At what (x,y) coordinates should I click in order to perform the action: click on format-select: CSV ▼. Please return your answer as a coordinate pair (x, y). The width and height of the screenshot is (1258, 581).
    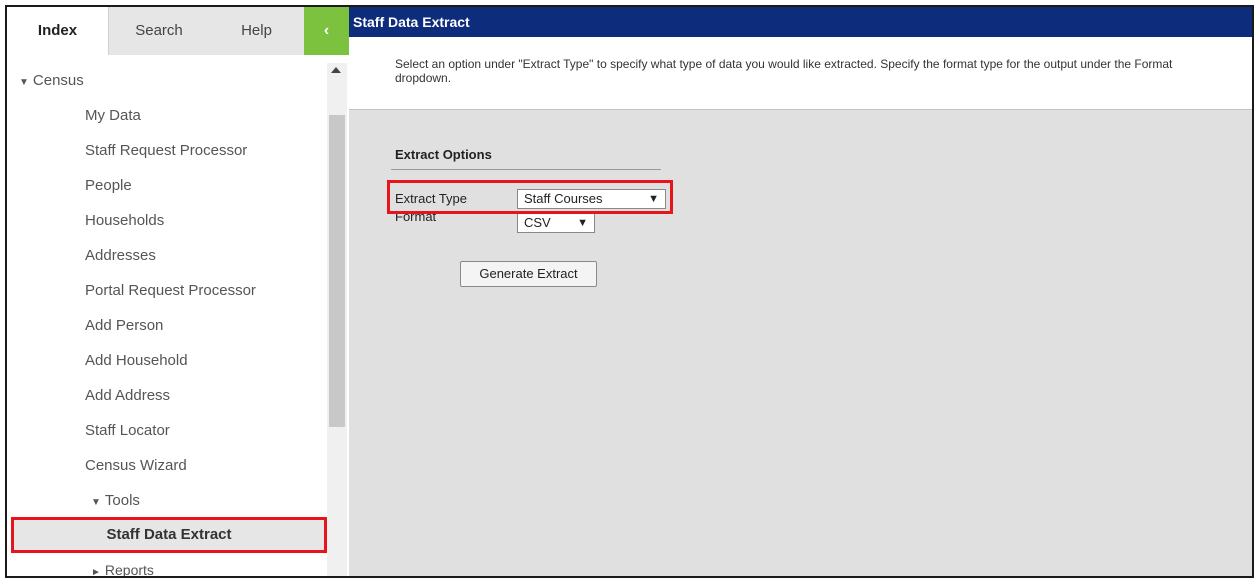
    Looking at the image, I should click on (556, 223).